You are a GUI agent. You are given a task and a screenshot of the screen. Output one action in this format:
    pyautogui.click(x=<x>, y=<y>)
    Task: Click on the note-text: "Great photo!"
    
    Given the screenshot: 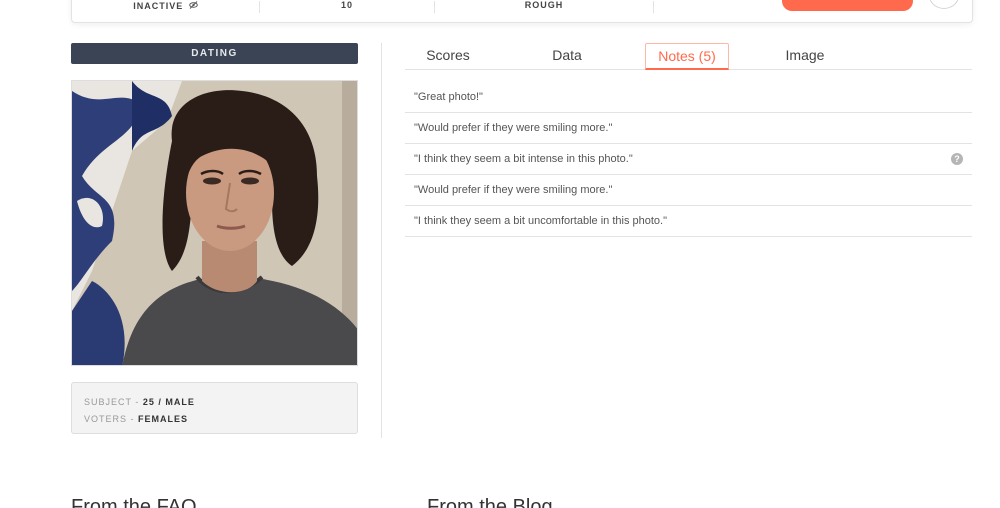 What is the action you would take?
    pyautogui.click(x=448, y=97)
    